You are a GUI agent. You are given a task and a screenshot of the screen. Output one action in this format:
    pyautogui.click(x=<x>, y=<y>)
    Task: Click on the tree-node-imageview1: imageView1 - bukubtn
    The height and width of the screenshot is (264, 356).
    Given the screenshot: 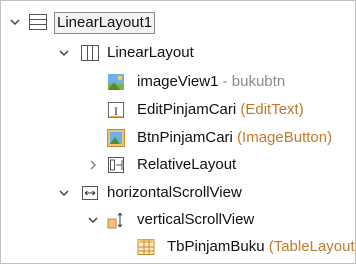 What is the action you would take?
    pyautogui.click(x=178, y=82)
    